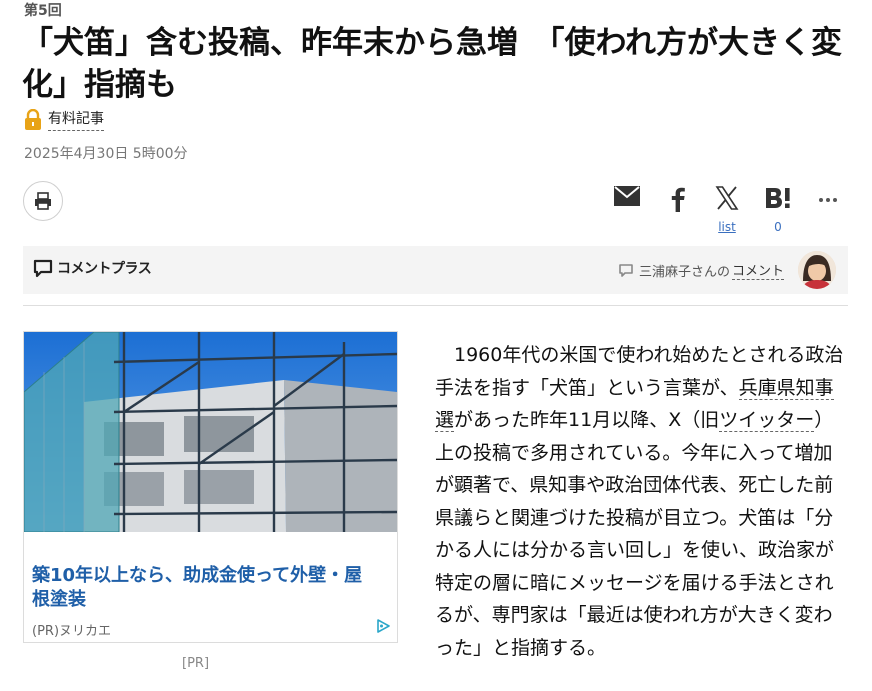 Image resolution: width=872 pixels, height=691 pixels. Describe the element at coordinates (43, 268) in the screenshot. I see `comment-bubble-icon` at that location.